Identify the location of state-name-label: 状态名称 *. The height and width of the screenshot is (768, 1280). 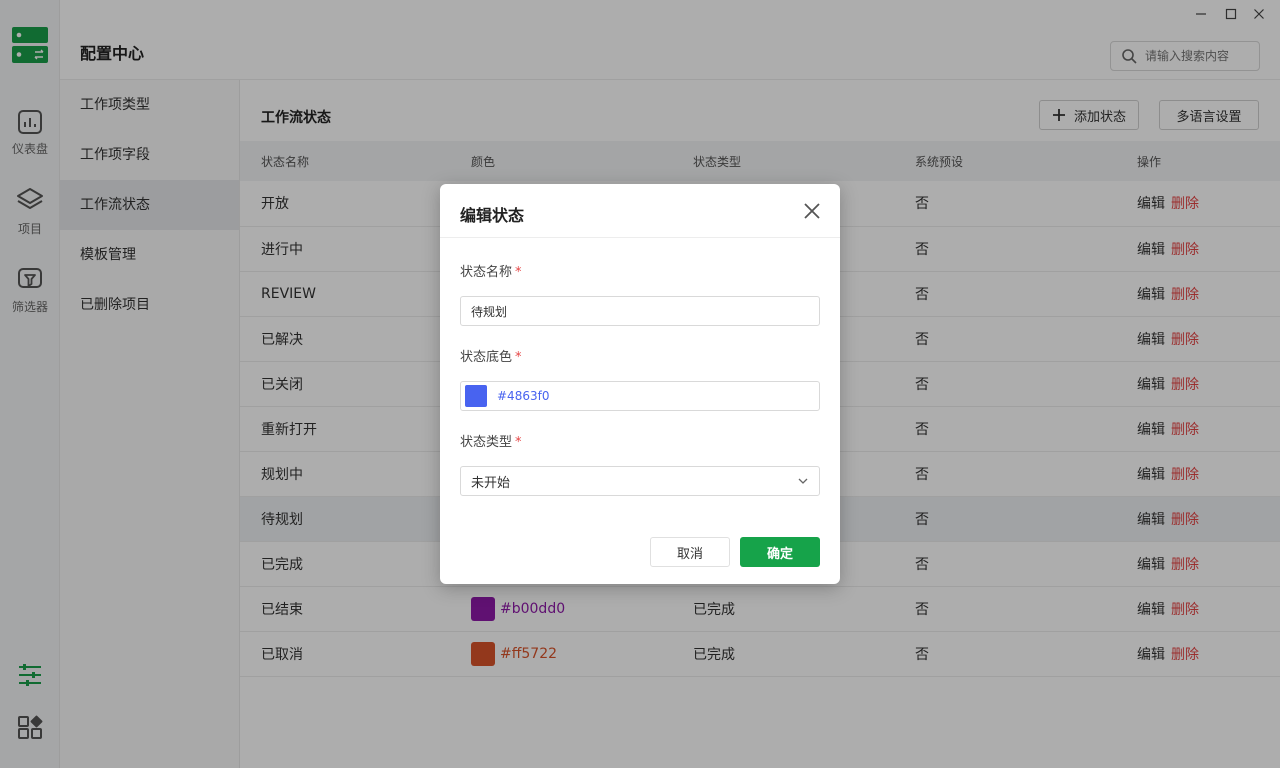
(491, 270).